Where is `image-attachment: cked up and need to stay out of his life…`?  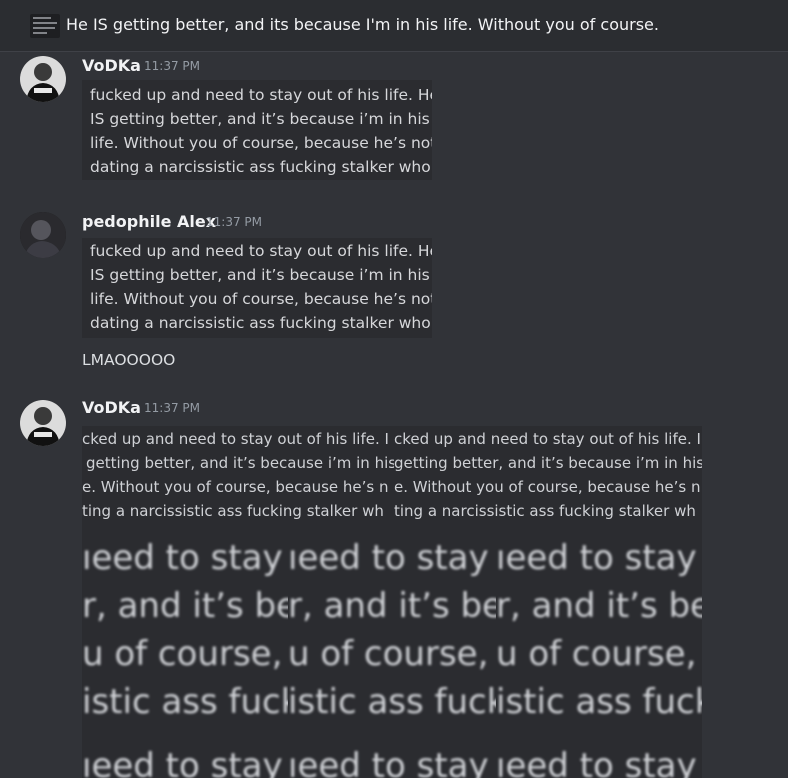 image-attachment: cked up and need to stay out of his life… is located at coordinates (392, 474).